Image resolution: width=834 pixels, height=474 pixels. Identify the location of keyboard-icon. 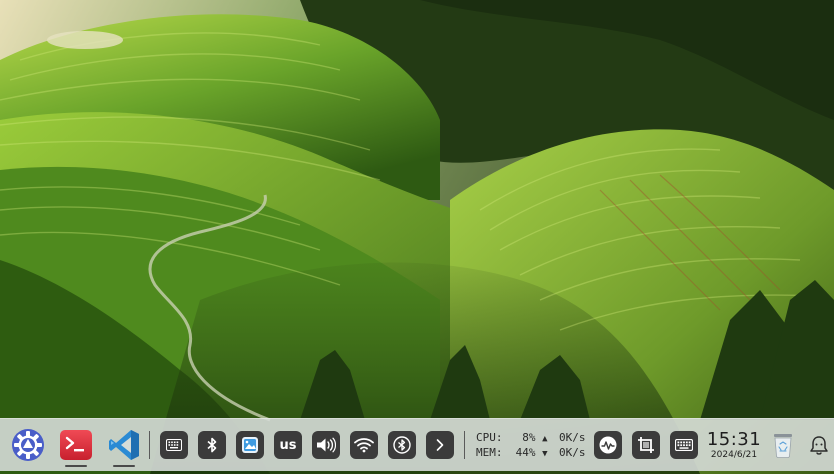
(684, 445).